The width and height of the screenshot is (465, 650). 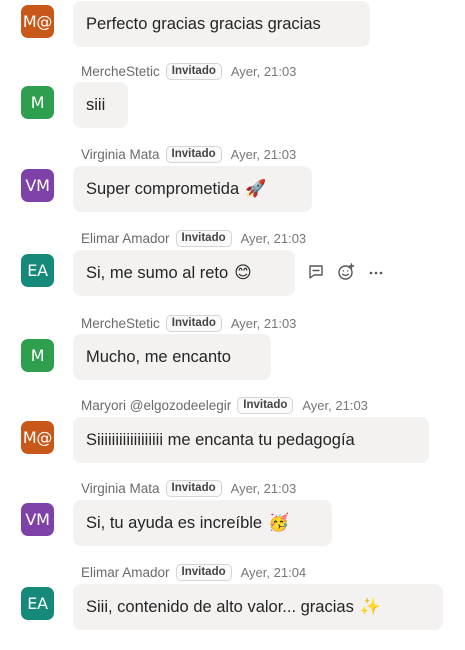 What do you see at coordinates (376, 272) in the screenshot?
I see `more-options-icon` at bounding box center [376, 272].